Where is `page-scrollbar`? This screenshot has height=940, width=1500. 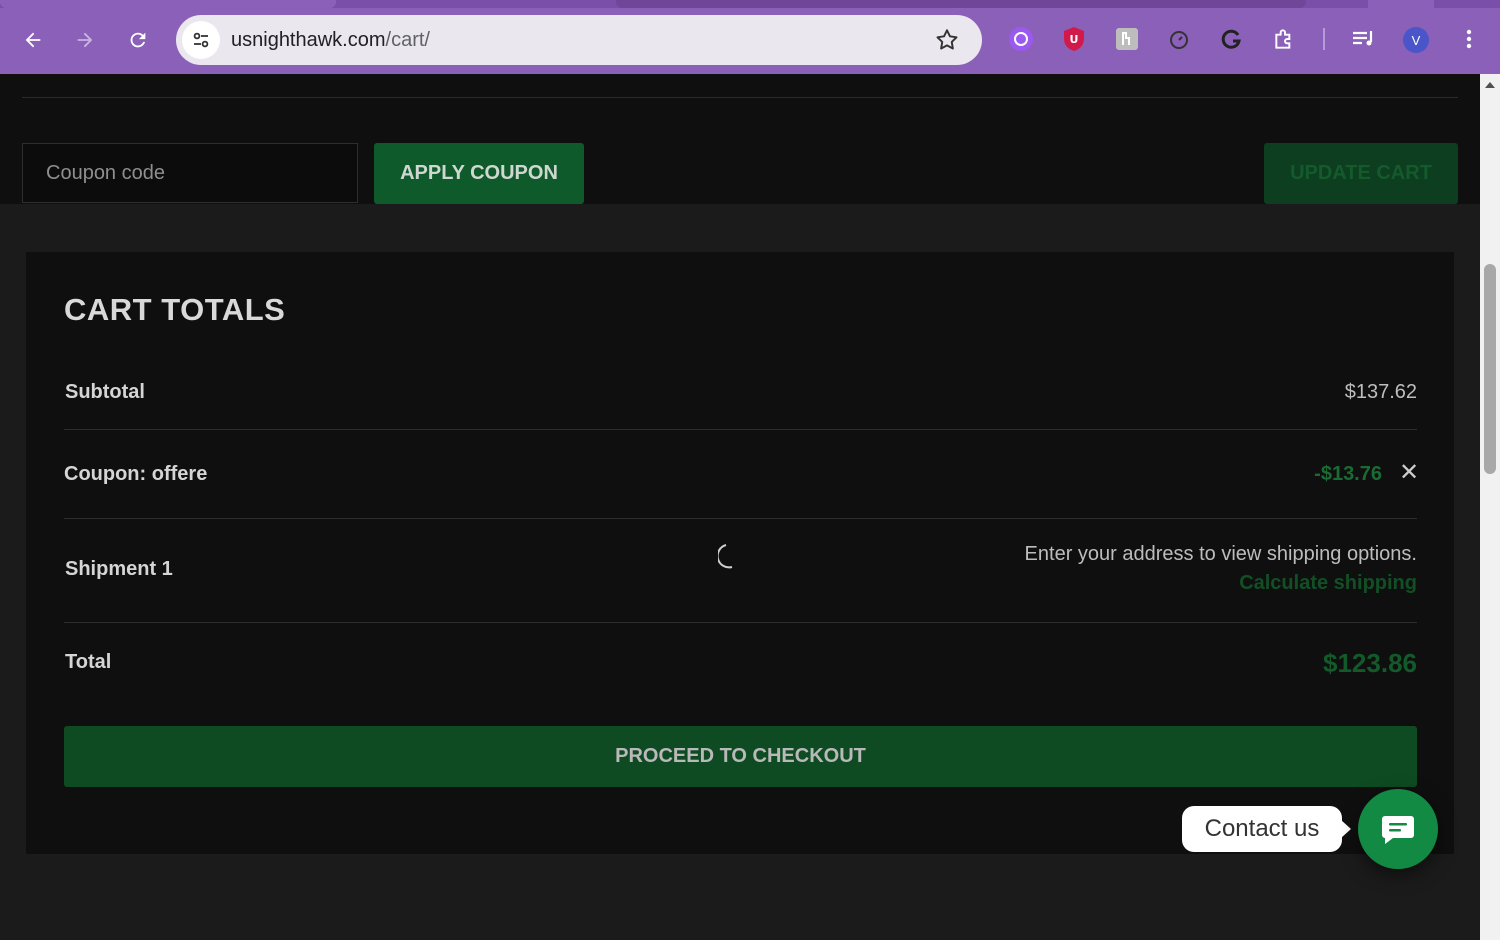
page-scrollbar is located at coordinates (1490, 507).